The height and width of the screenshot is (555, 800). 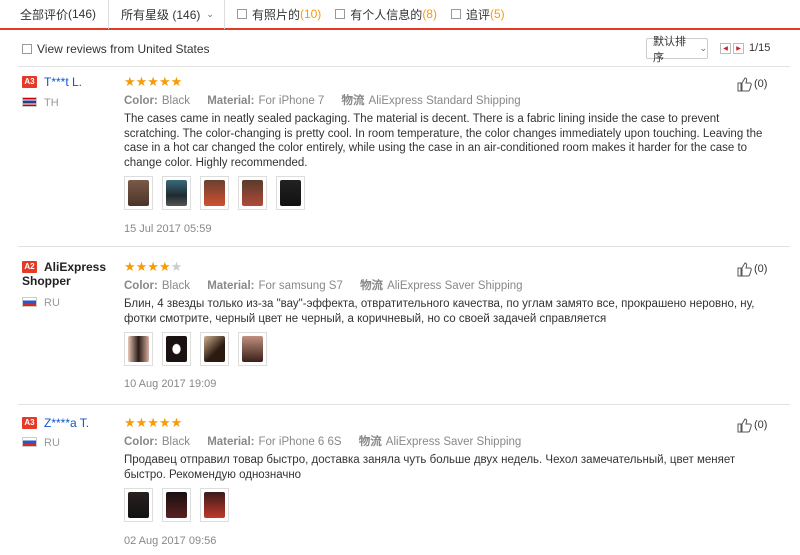 What do you see at coordinates (66, 423) in the screenshot?
I see `reviewer-name: Z****a T.` at bounding box center [66, 423].